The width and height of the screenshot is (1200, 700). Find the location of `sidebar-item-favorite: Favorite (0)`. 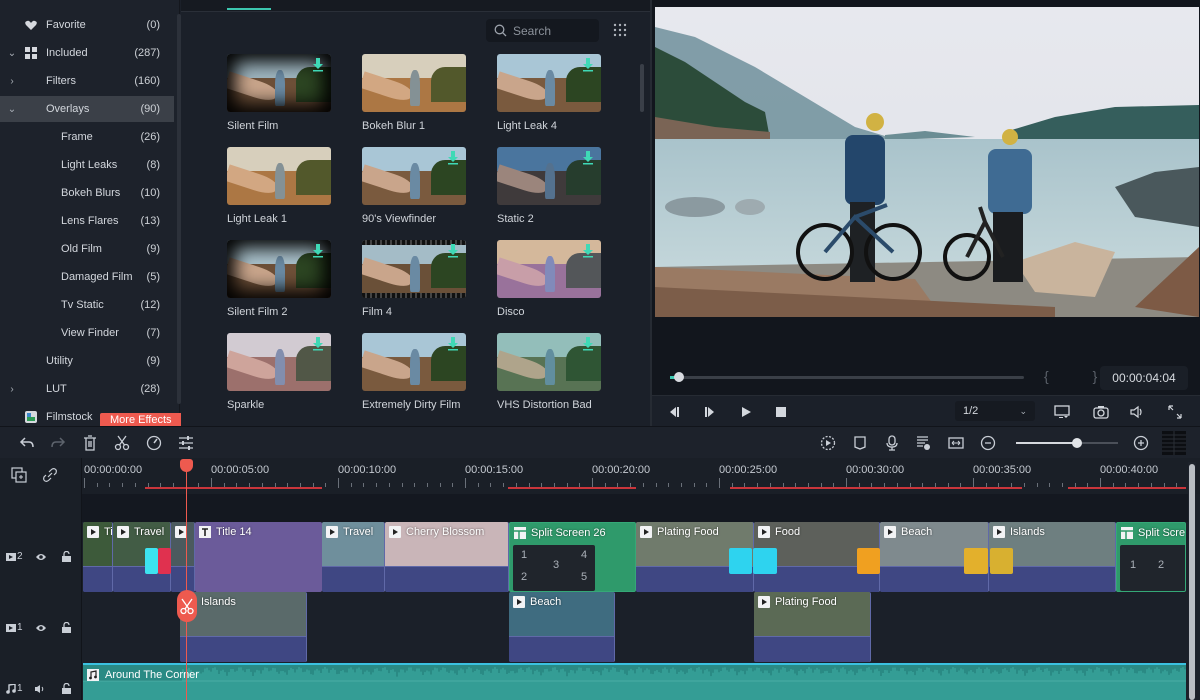

sidebar-item-favorite: Favorite (0) is located at coordinates (87, 25).